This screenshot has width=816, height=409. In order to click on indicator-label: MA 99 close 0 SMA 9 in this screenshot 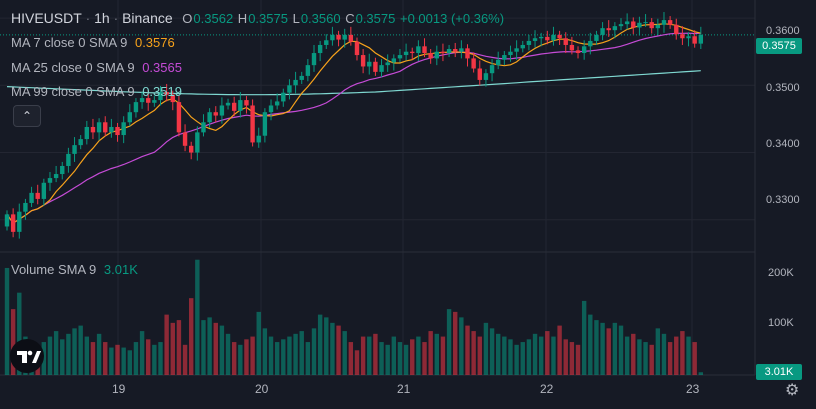, I will do `click(73, 91)`.